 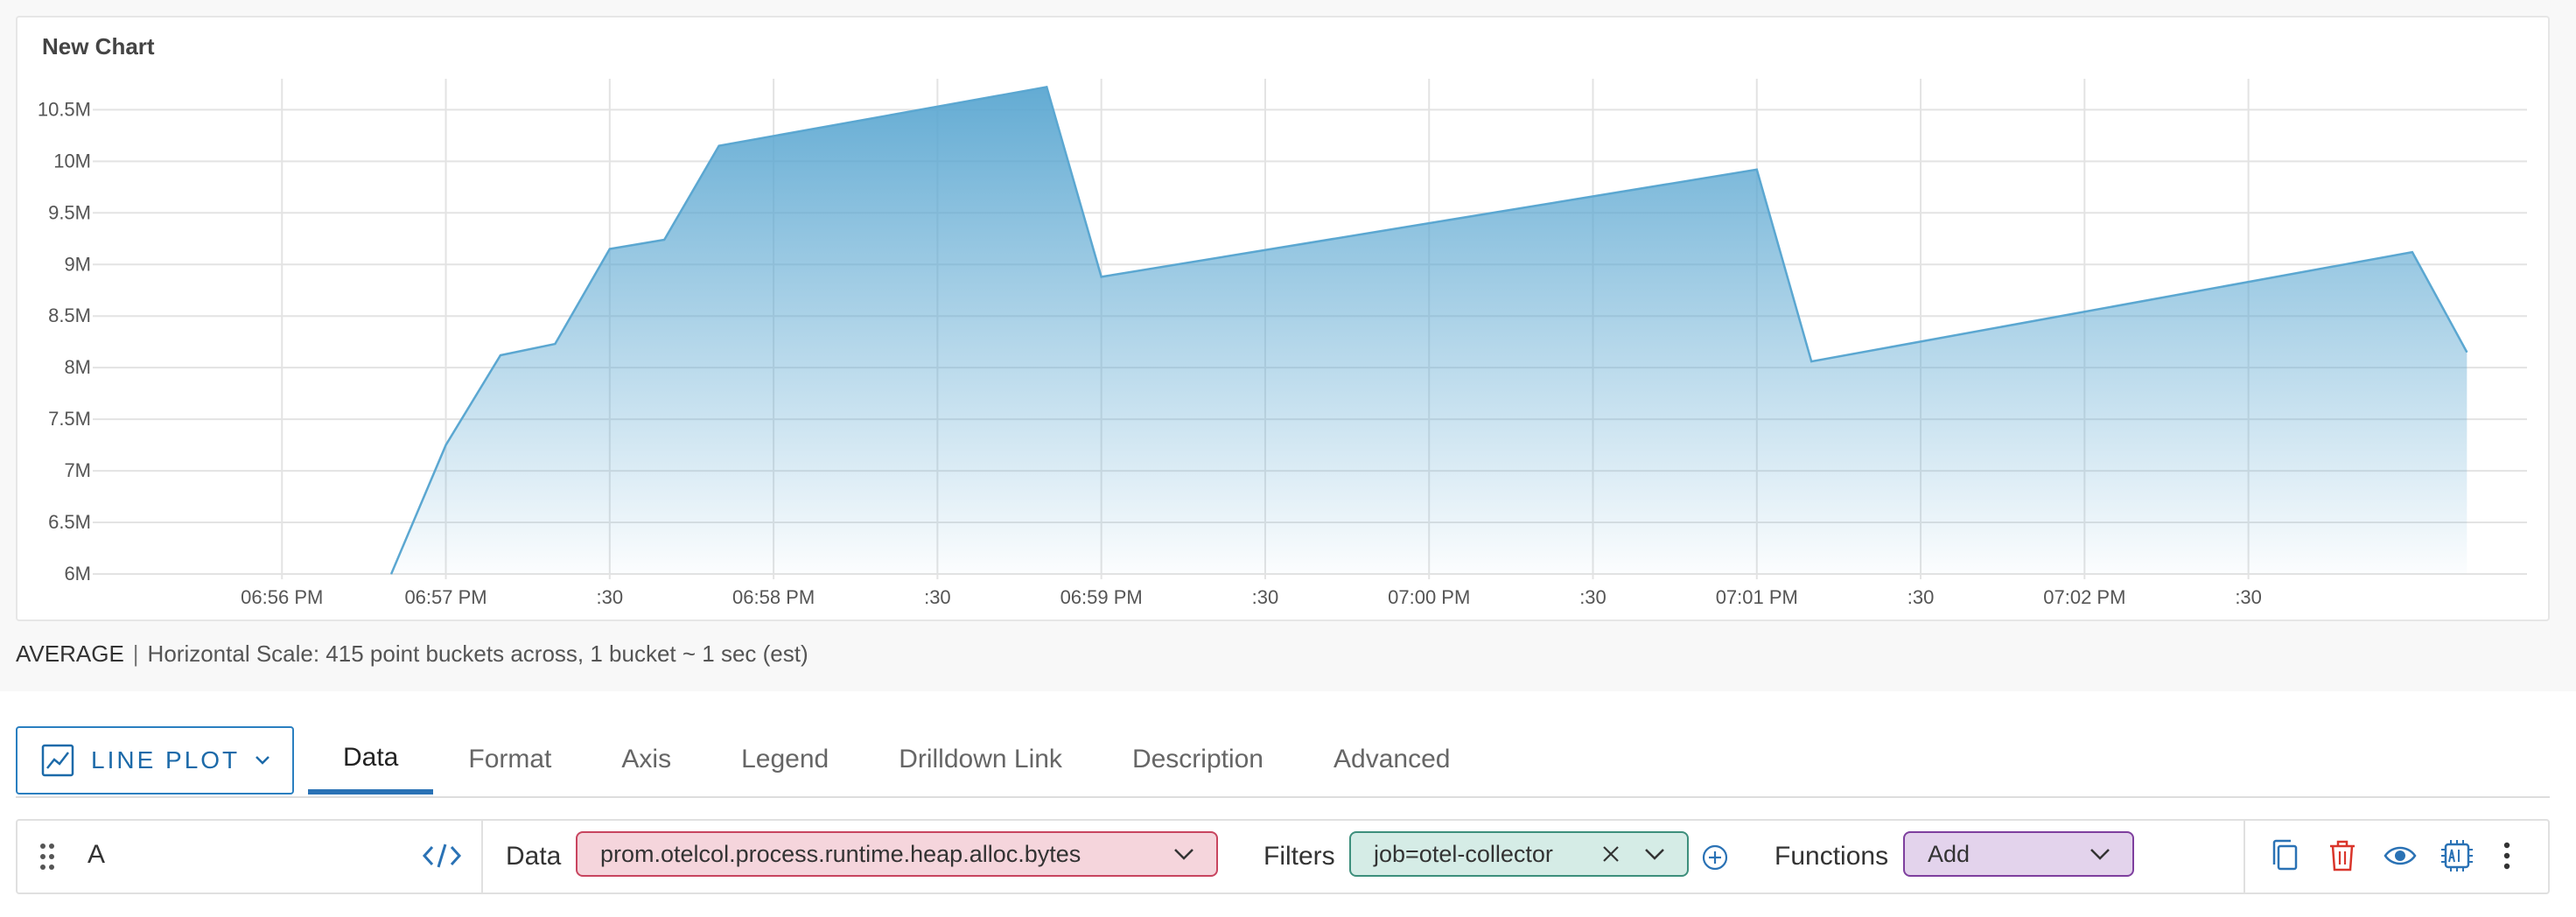 I want to click on close-icon, so click(x=1610, y=854).